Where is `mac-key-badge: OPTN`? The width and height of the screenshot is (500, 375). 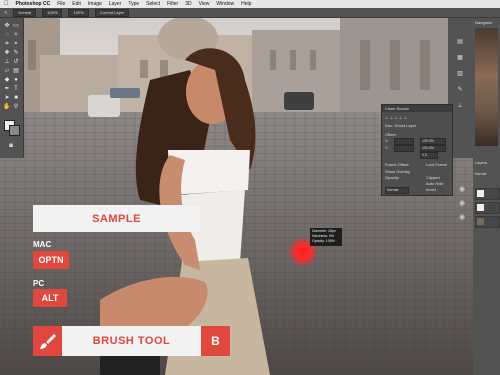
mac-key-badge: OPTN is located at coordinates (51, 260).